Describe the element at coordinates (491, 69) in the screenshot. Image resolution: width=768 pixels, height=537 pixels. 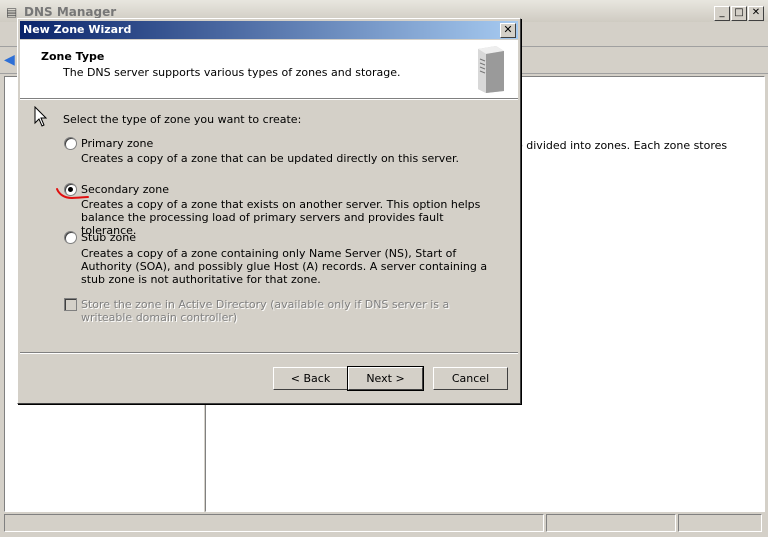
I see `server-icon` at that location.